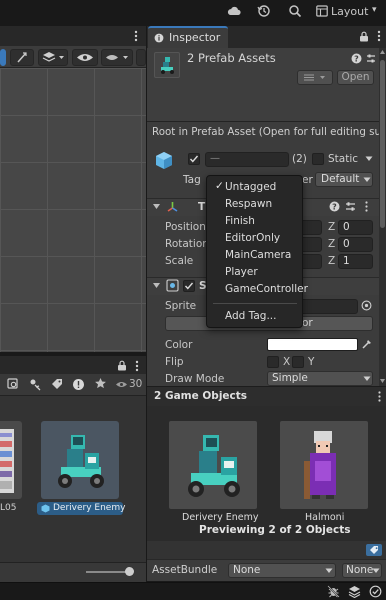 This screenshot has width=386, height=600. What do you see at coordinates (57, 384) in the screenshot?
I see `tag-icon` at bounding box center [57, 384].